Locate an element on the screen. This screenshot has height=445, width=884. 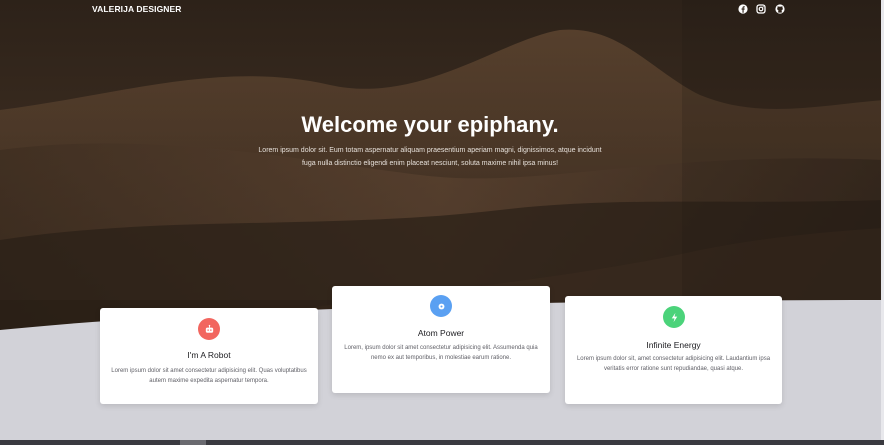
atom-icon is located at coordinates (441, 306).